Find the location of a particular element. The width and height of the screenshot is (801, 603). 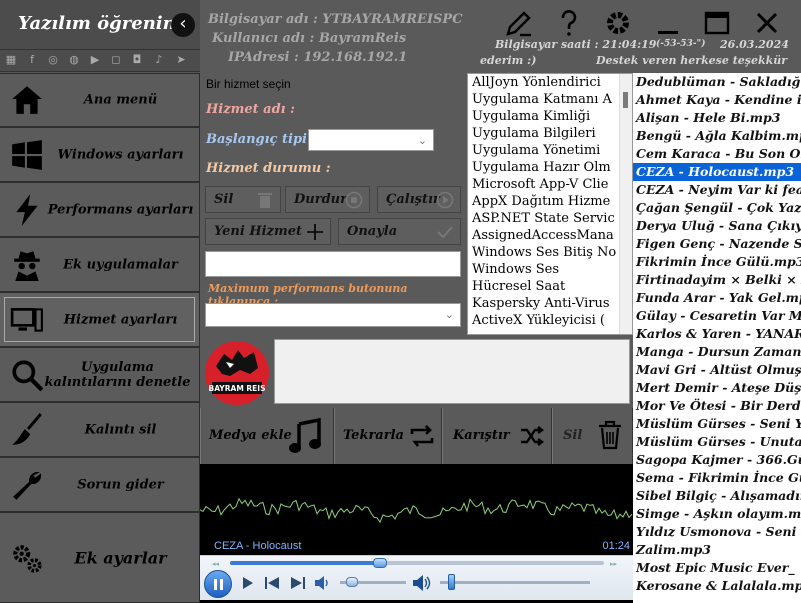

add-media-button: Medya ekle is located at coordinates (267, 436).